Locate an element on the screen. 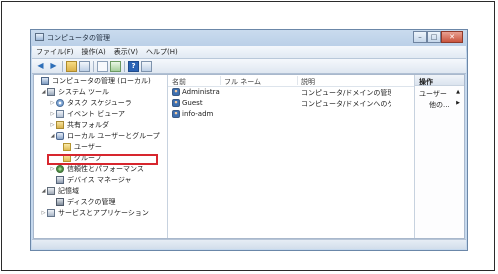  tree-item-root: コンピュータの管理 (ローカル) is located at coordinates (92, 81).